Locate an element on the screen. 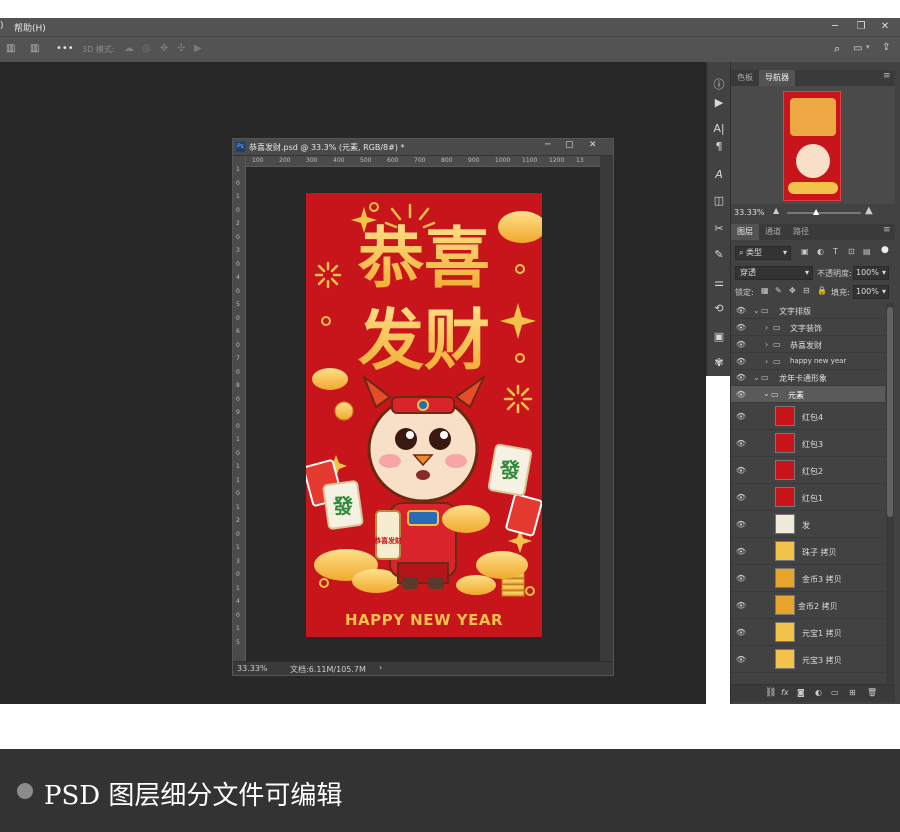 This screenshot has width=900, height=832. zoom-slider is located at coordinates (824, 213).